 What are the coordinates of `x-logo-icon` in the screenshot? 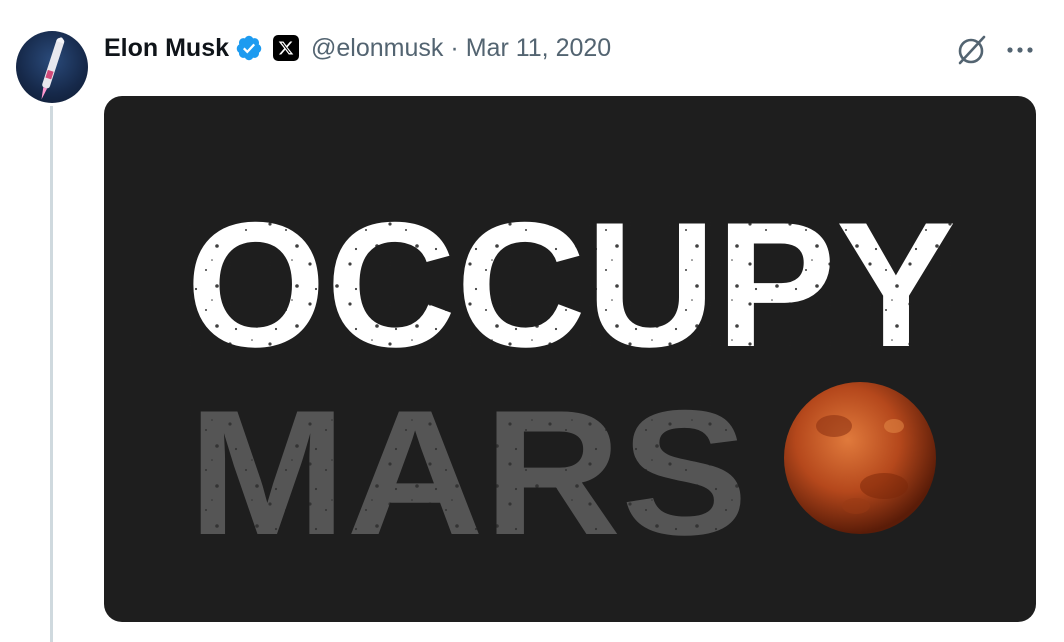 It's located at (286, 48).